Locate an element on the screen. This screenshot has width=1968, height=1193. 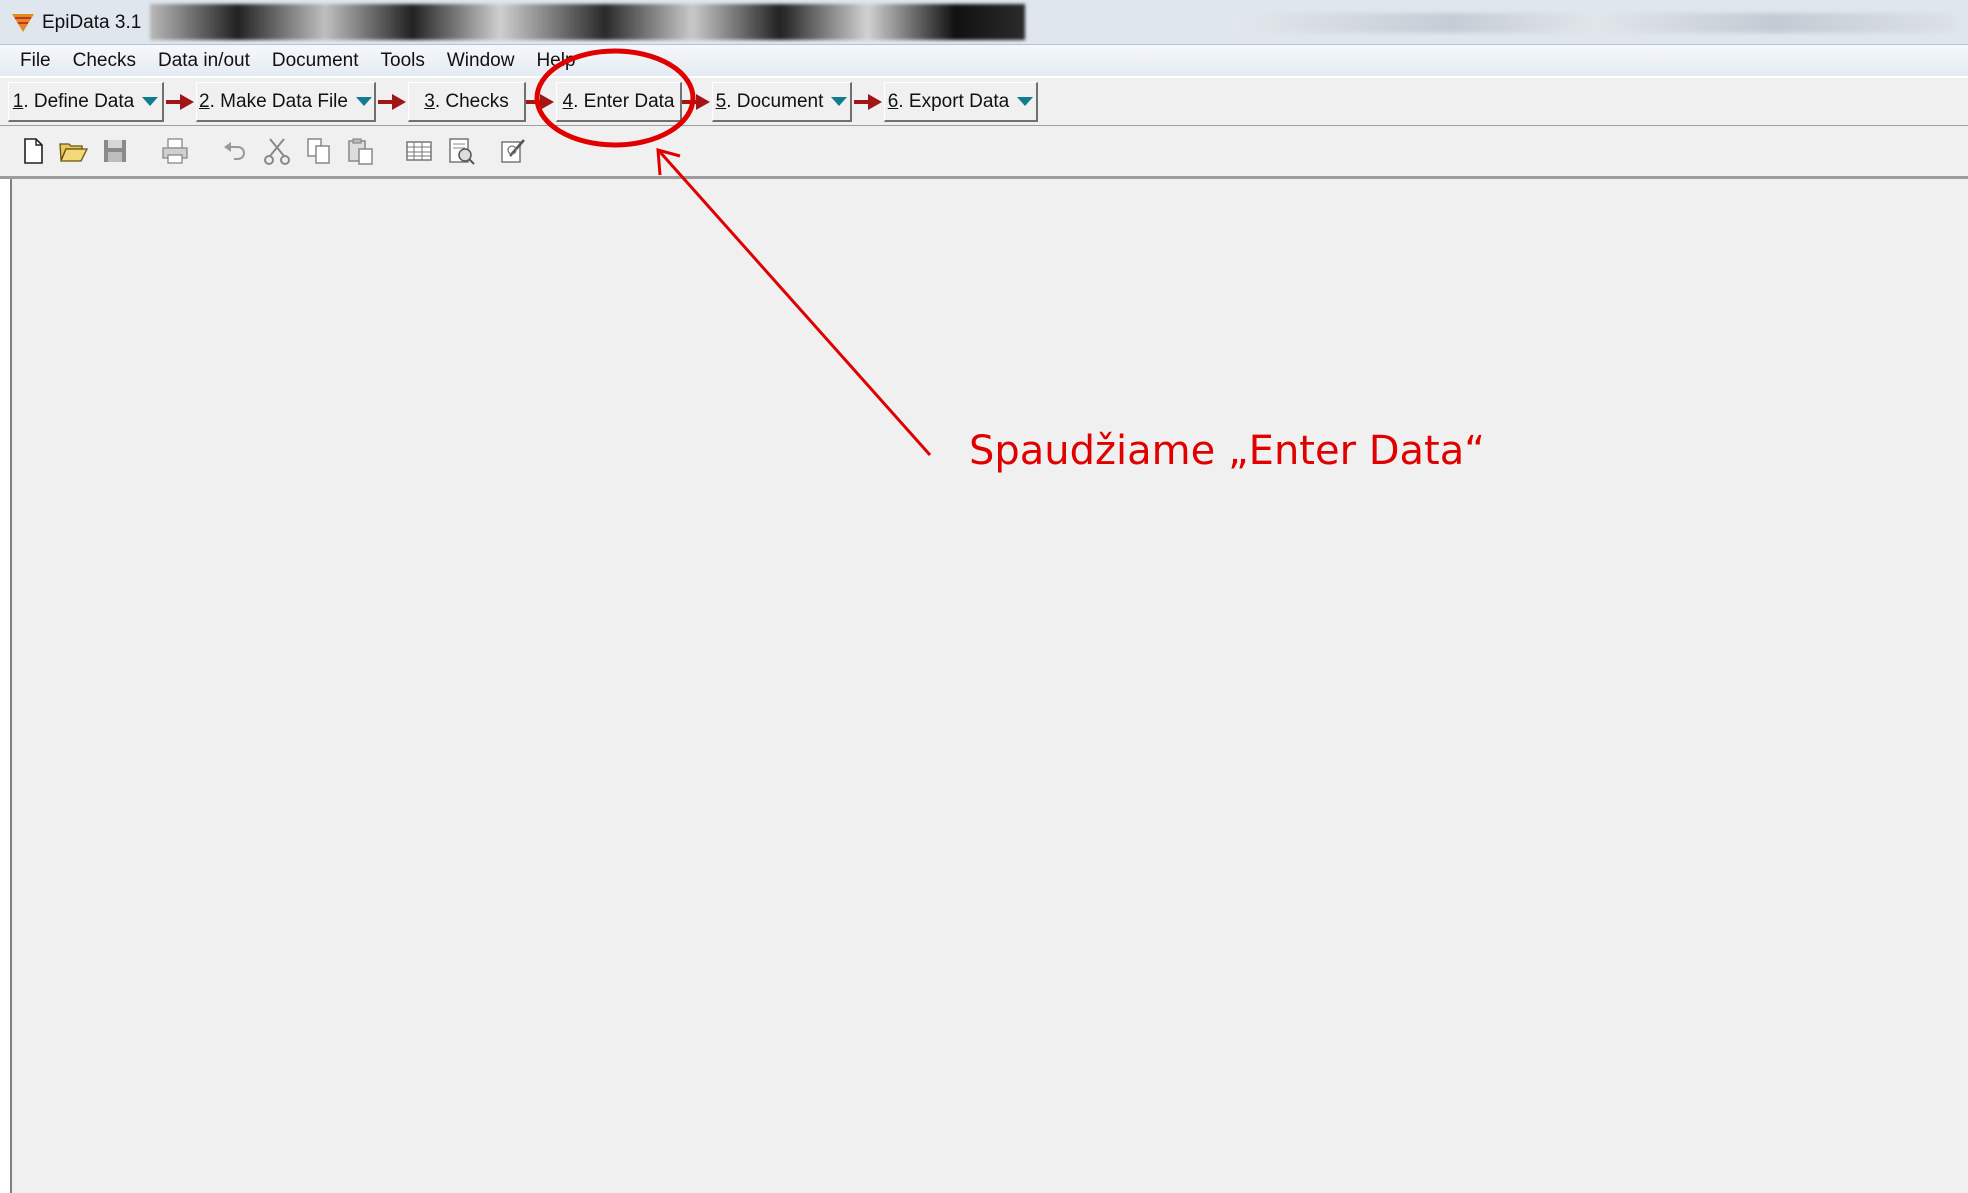
checks-button: 3. Checks is located at coordinates (467, 102).